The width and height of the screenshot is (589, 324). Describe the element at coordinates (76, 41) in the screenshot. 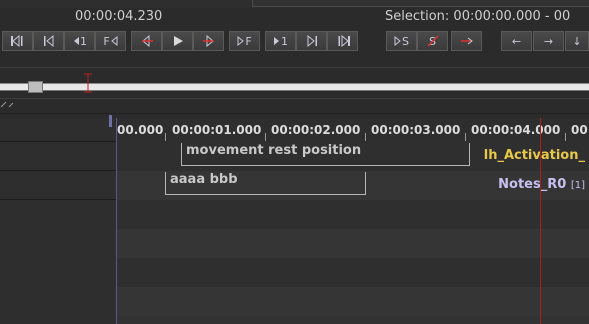

I see `previous-pixel-icon` at that location.